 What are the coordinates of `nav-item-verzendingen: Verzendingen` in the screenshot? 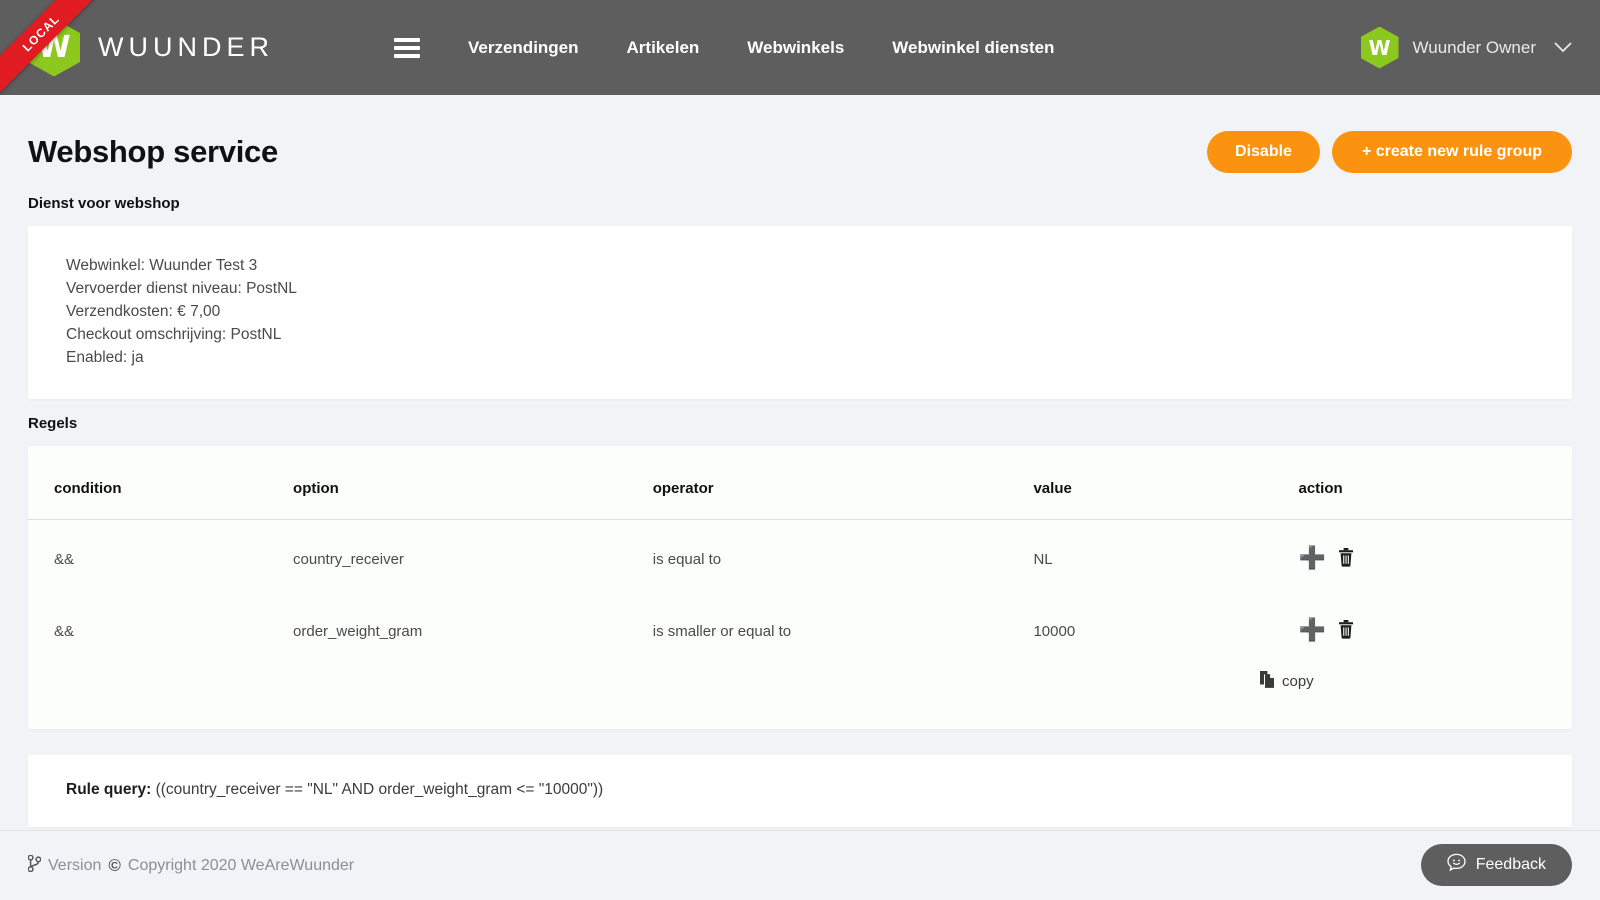 It's located at (523, 48).